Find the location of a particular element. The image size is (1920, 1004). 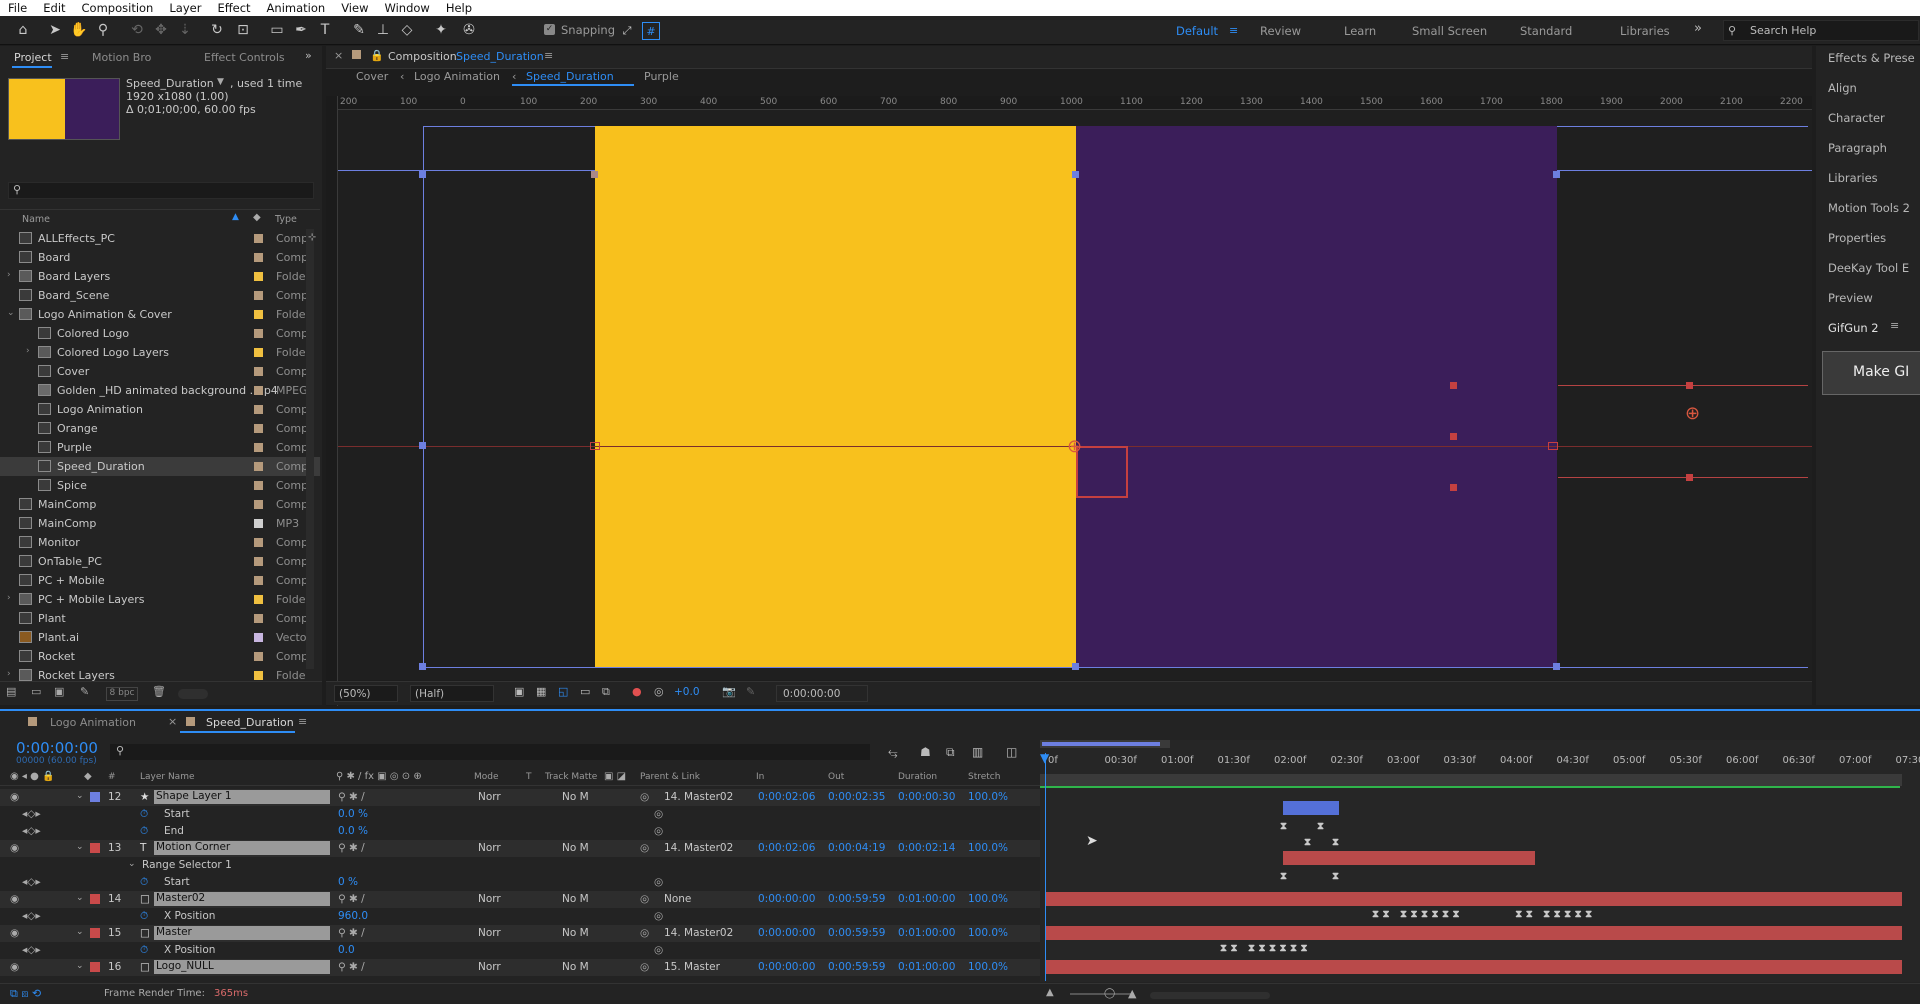

in-point: 0:00:02:06 is located at coordinates (786, 848).